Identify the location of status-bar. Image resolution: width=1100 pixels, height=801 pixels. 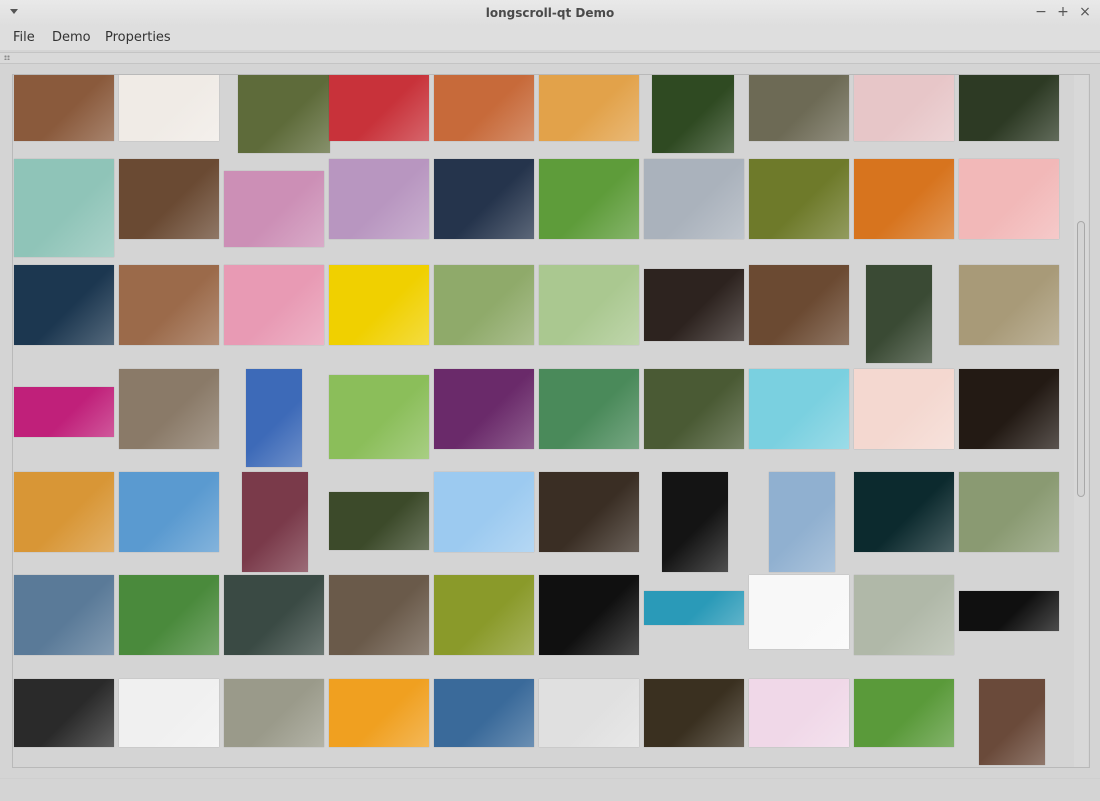
(550, 789).